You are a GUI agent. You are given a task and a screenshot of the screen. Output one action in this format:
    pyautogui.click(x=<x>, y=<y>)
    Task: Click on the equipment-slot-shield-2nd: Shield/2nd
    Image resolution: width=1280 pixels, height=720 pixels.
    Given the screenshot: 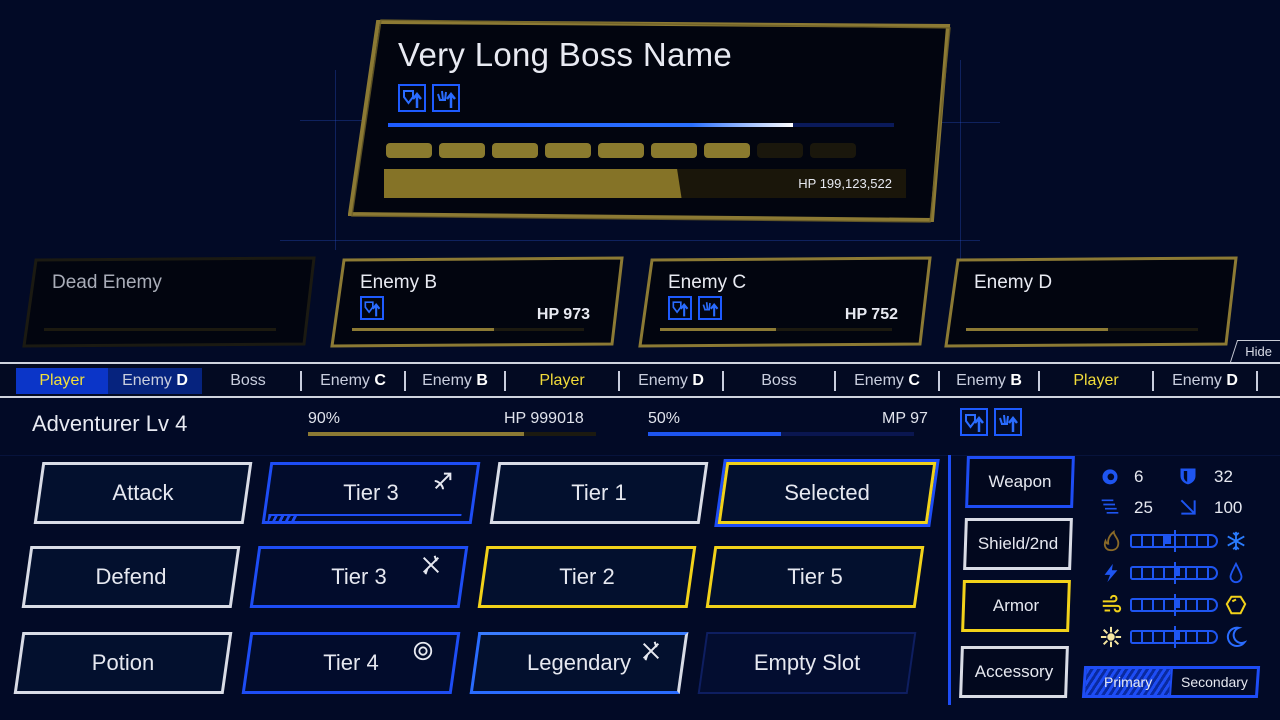 What is the action you would take?
    pyautogui.click(x=1018, y=544)
    